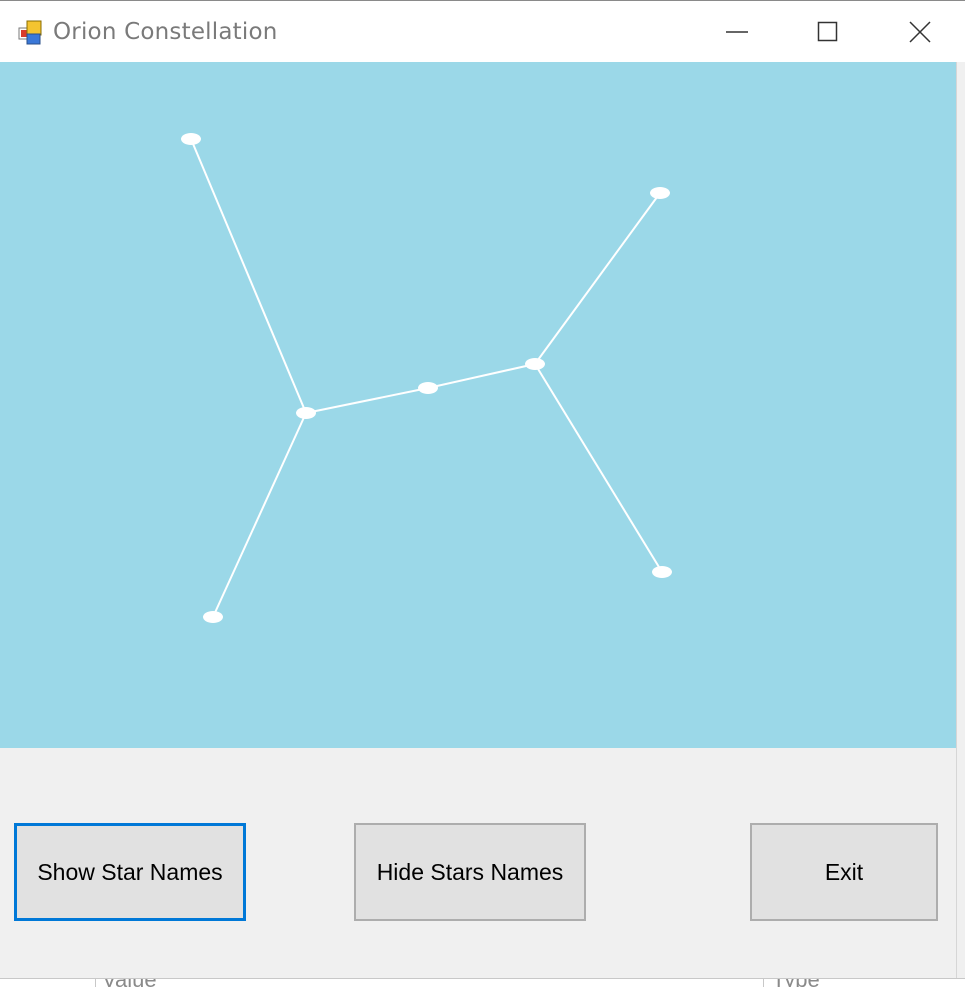  Describe the element at coordinates (482, 982) in the screenshot. I see `underlying-window-edge: Value Type` at that location.